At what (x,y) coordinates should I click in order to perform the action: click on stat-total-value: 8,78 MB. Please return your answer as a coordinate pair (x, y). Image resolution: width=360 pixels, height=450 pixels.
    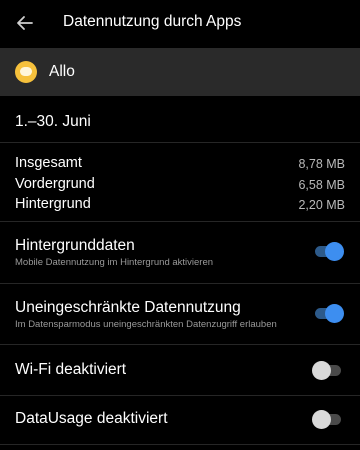
    Looking at the image, I should click on (321, 164).